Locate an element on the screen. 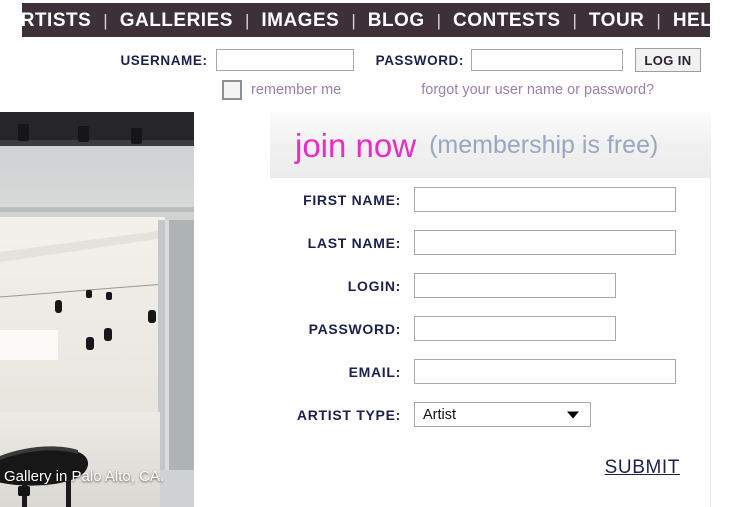 The image size is (735, 507). form-row-artist-type: ARTIST TYPE: Artist is located at coordinates (452, 414).